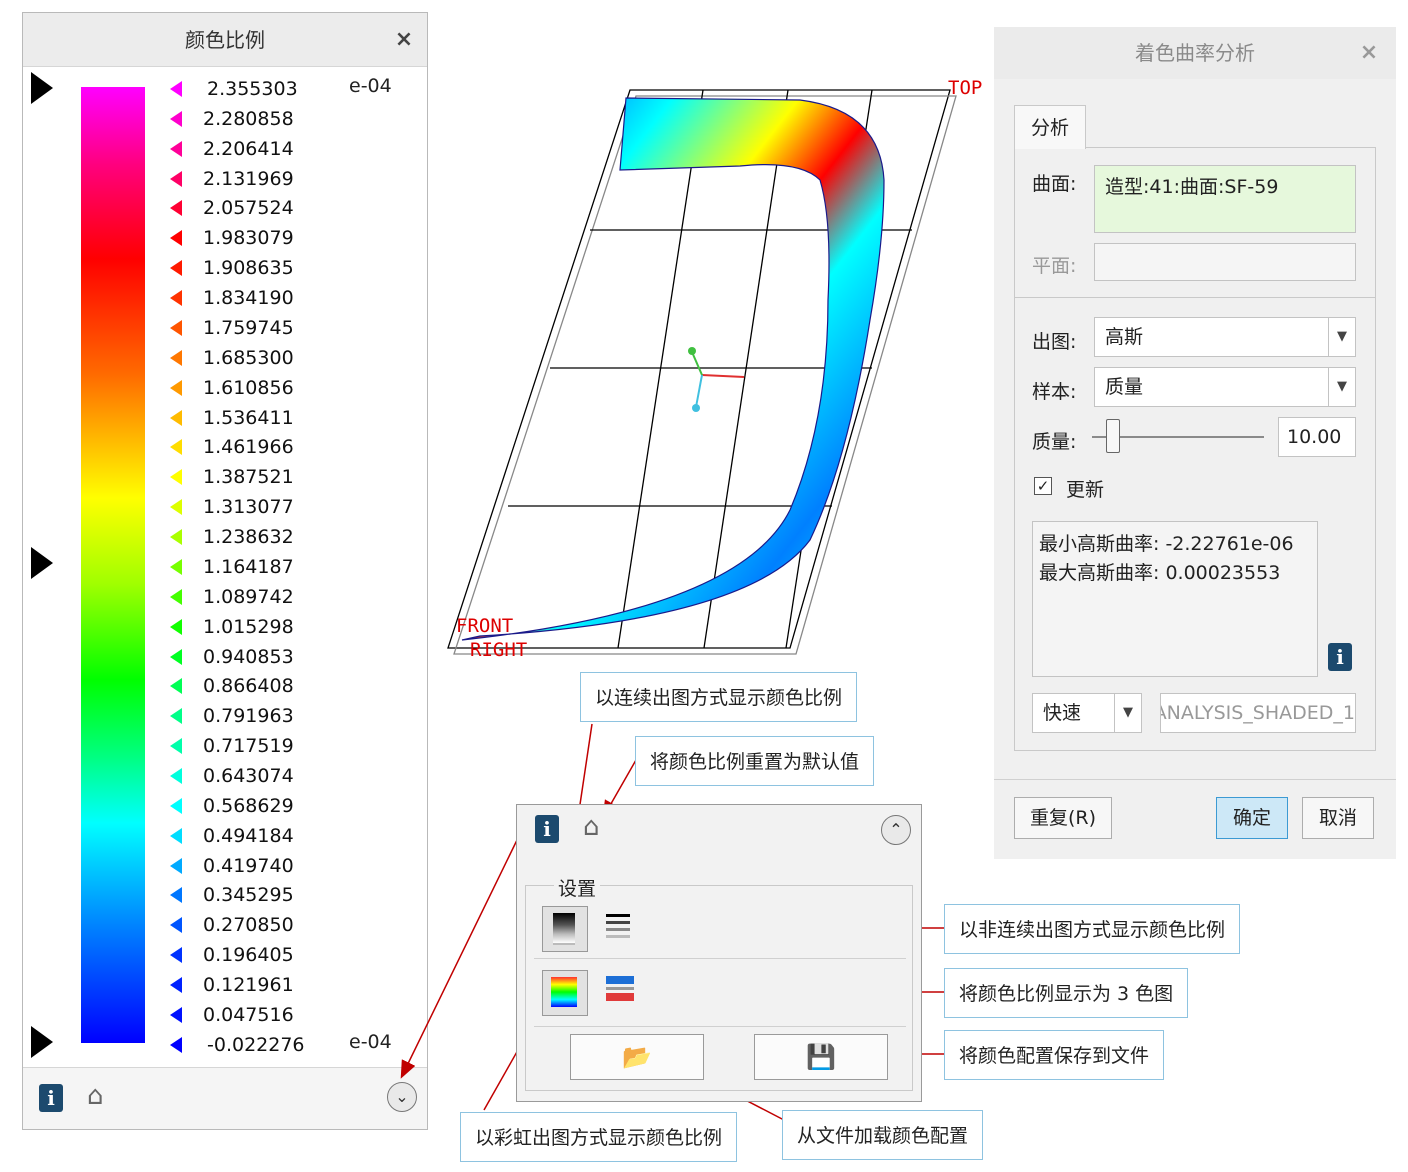 The width and height of the screenshot is (1408, 1172). I want to click on plot-select: 高斯 ▼, so click(1225, 337).